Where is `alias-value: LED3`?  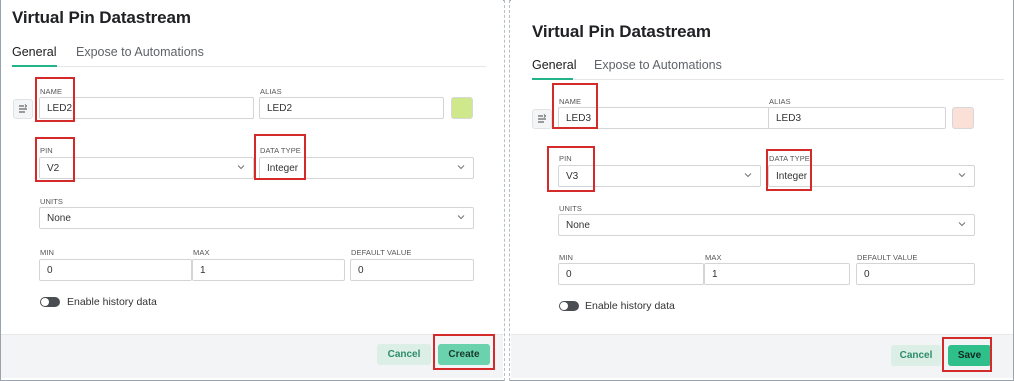 alias-value: LED3 is located at coordinates (789, 118).